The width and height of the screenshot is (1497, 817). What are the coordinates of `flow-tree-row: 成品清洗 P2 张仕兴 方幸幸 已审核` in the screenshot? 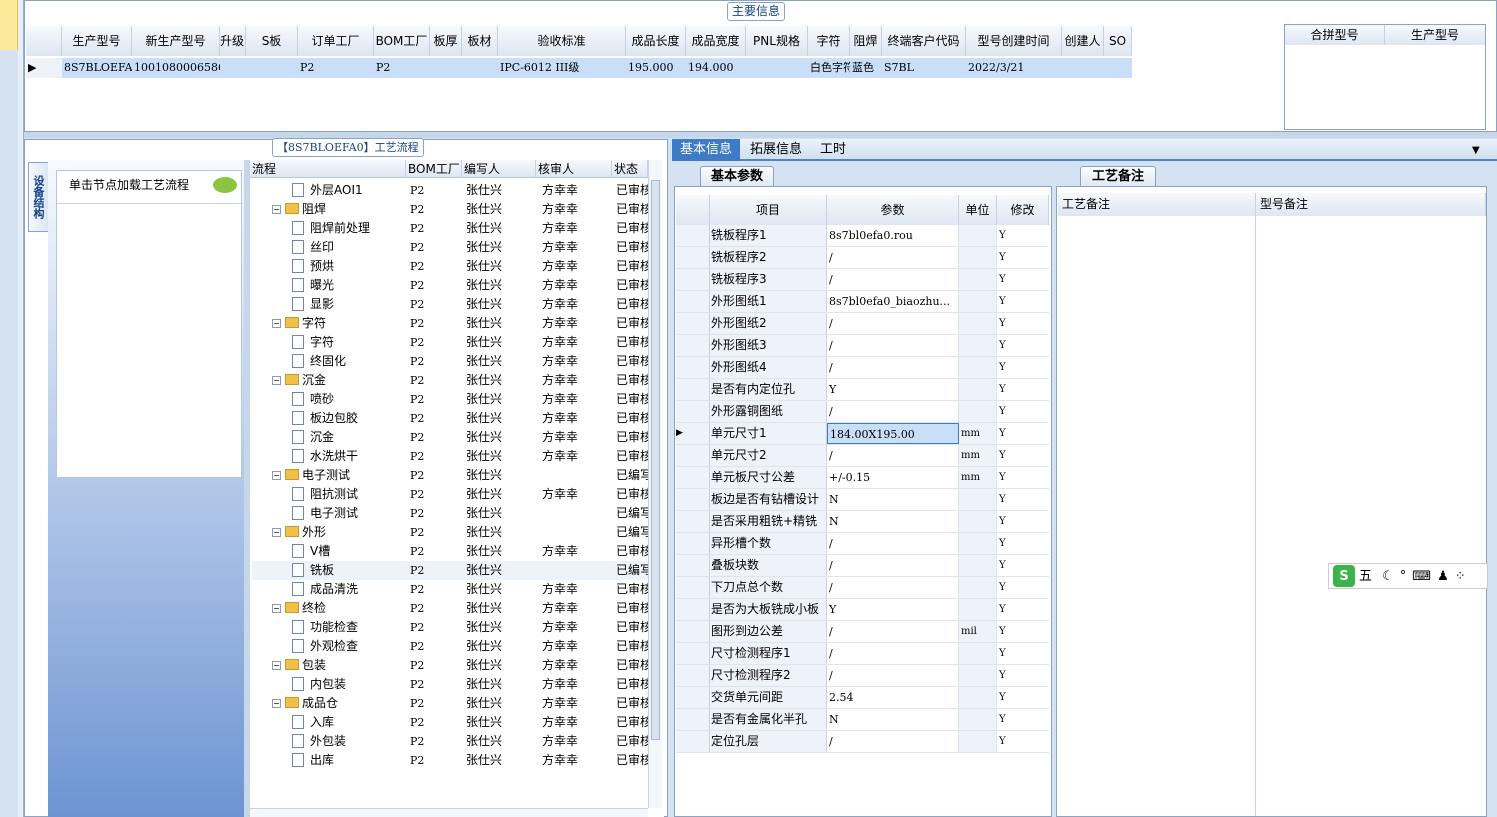 It's located at (450, 589).